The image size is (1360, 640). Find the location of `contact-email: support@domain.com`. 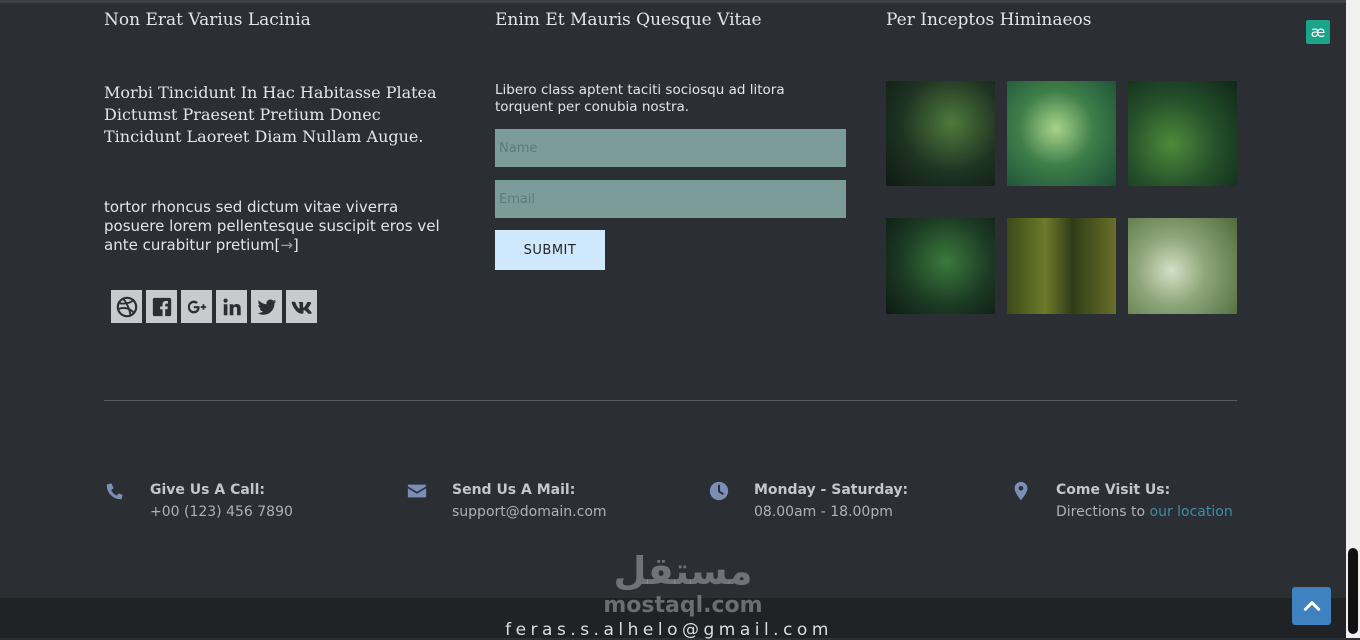

contact-email: support@domain.com is located at coordinates (529, 512).